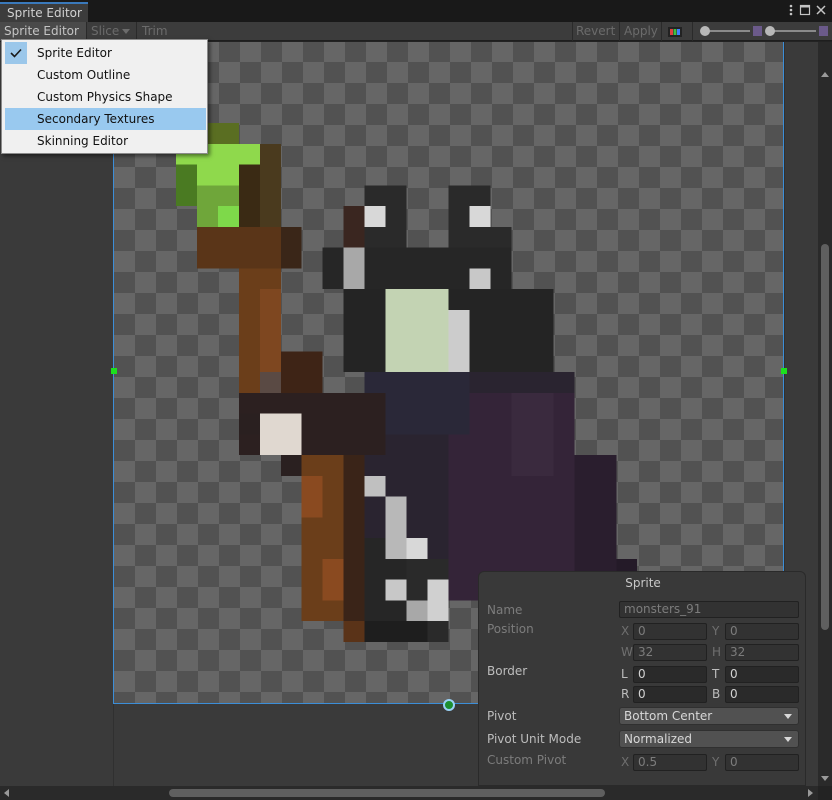 This screenshot has width=832, height=800. I want to click on slice-label: Slice, so click(105, 31).